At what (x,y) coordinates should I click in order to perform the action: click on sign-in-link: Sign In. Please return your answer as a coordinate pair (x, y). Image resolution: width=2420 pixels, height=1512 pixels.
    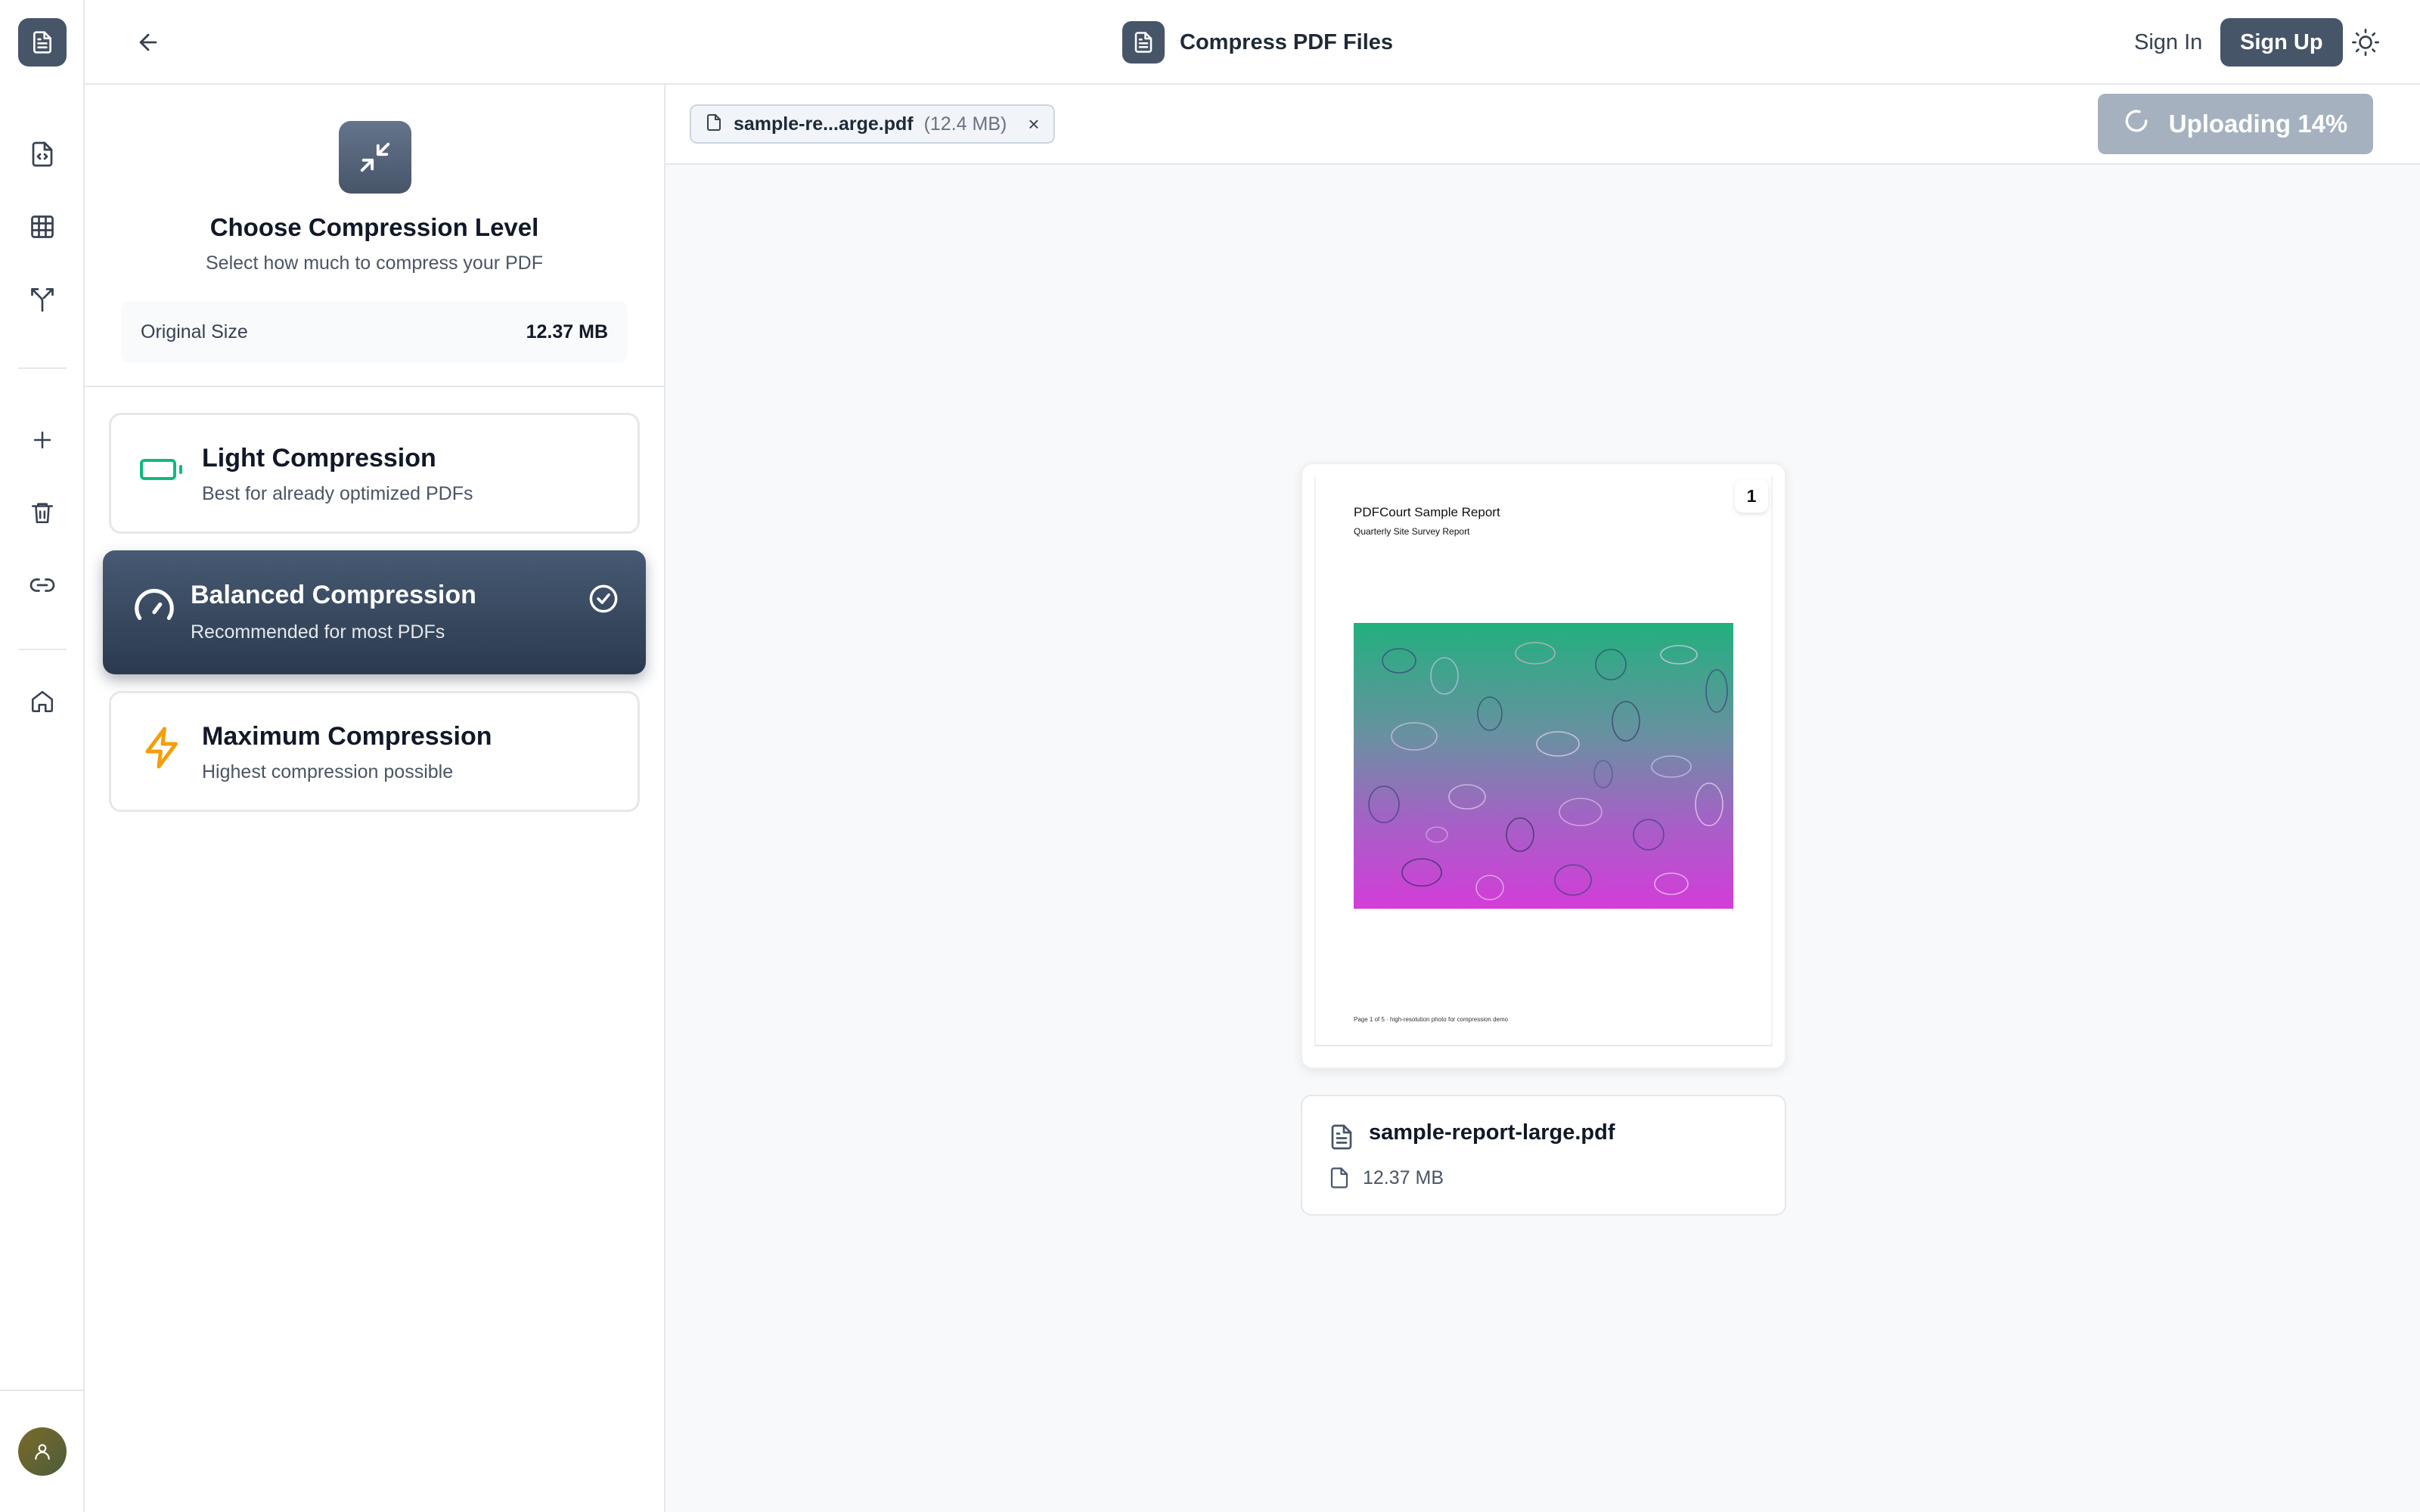
    Looking at the image, I should click on (2168, 42).